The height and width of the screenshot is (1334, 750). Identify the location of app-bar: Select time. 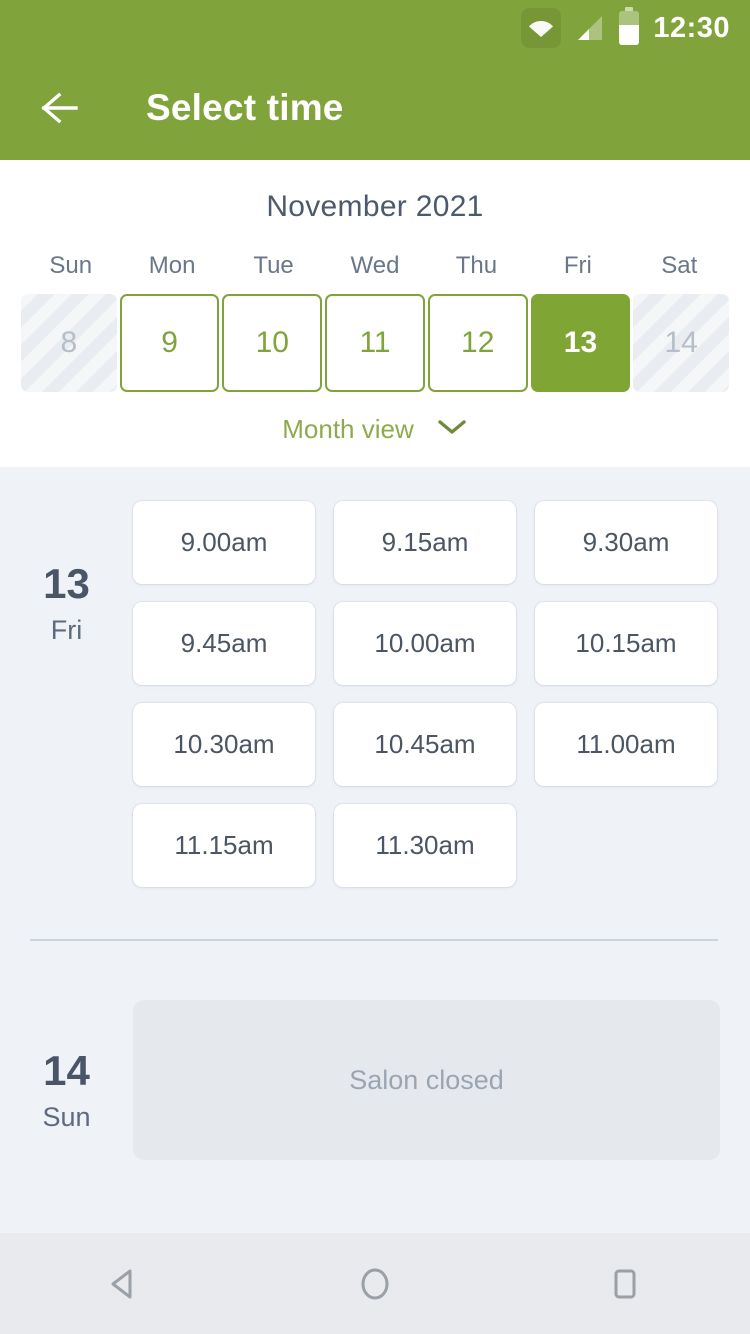
(375, 108).